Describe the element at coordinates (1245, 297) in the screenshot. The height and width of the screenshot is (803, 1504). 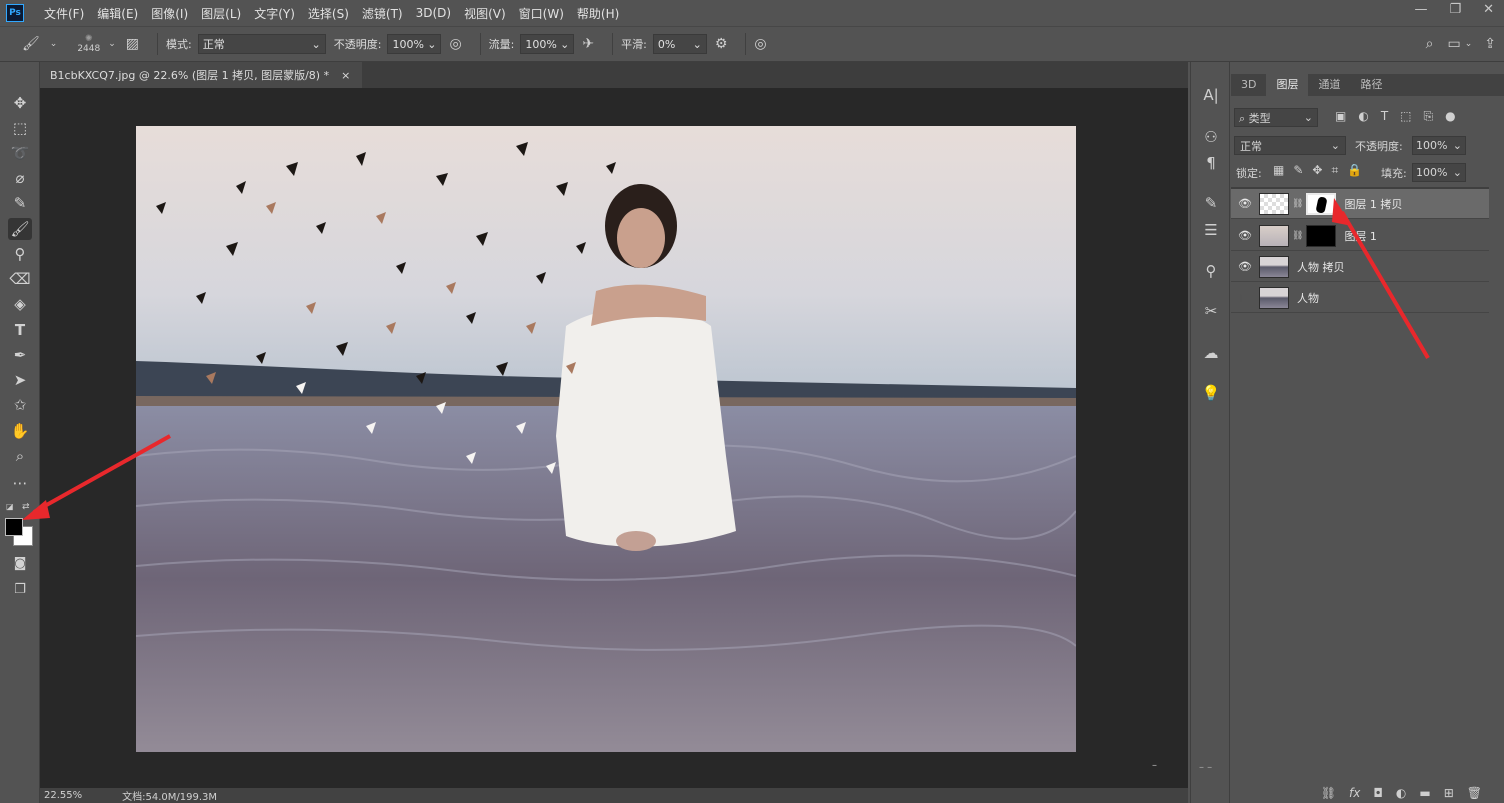
I see `visibility-toggle: □` at that location.